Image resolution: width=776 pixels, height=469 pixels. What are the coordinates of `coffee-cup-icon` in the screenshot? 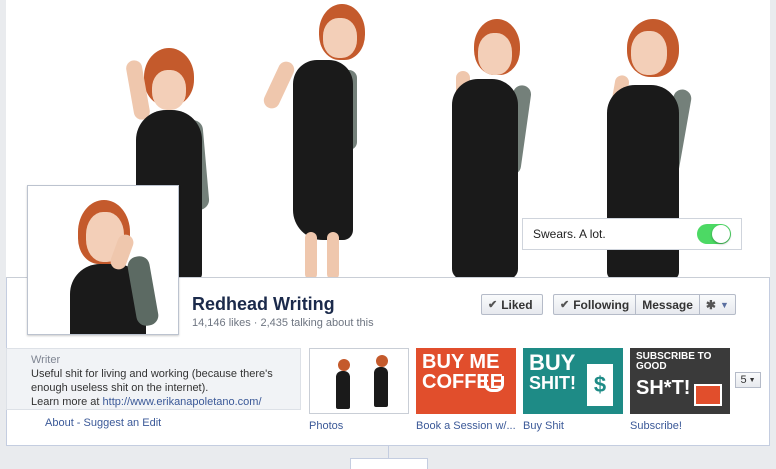 It's located at (494, 384).